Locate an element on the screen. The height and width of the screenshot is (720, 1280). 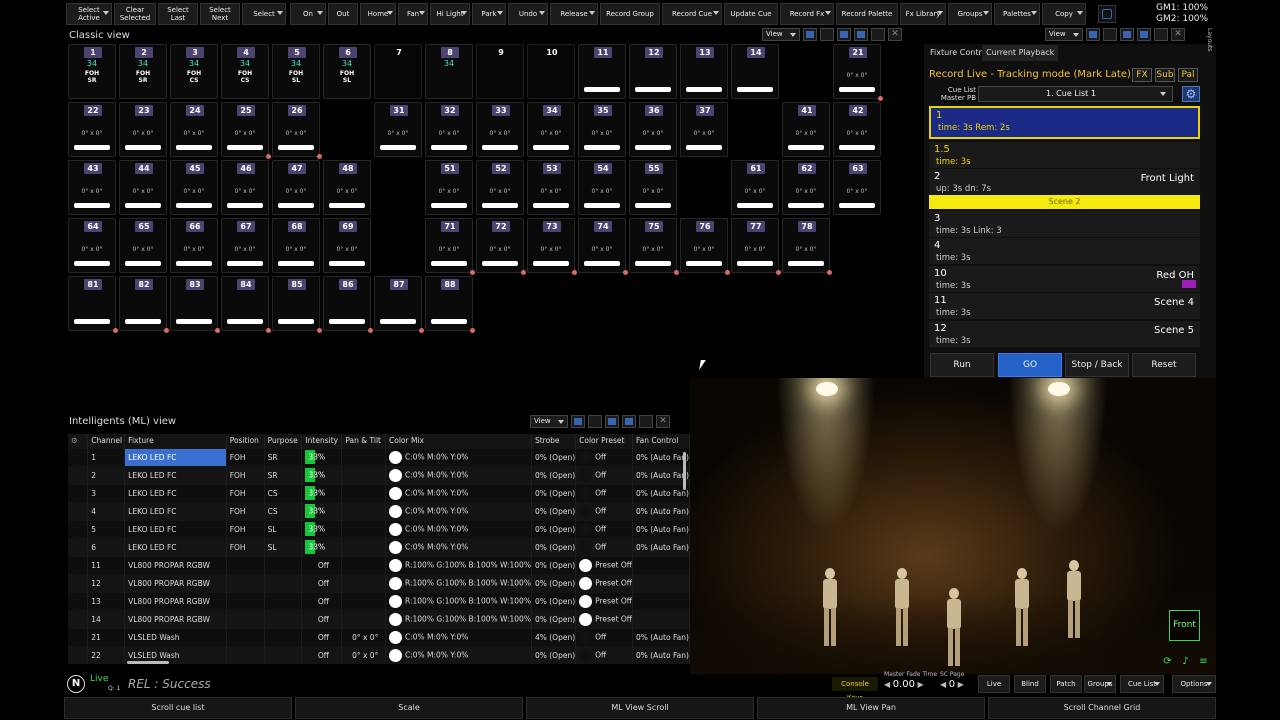
channel-cell: 13 is located at coordinates (704, 71).